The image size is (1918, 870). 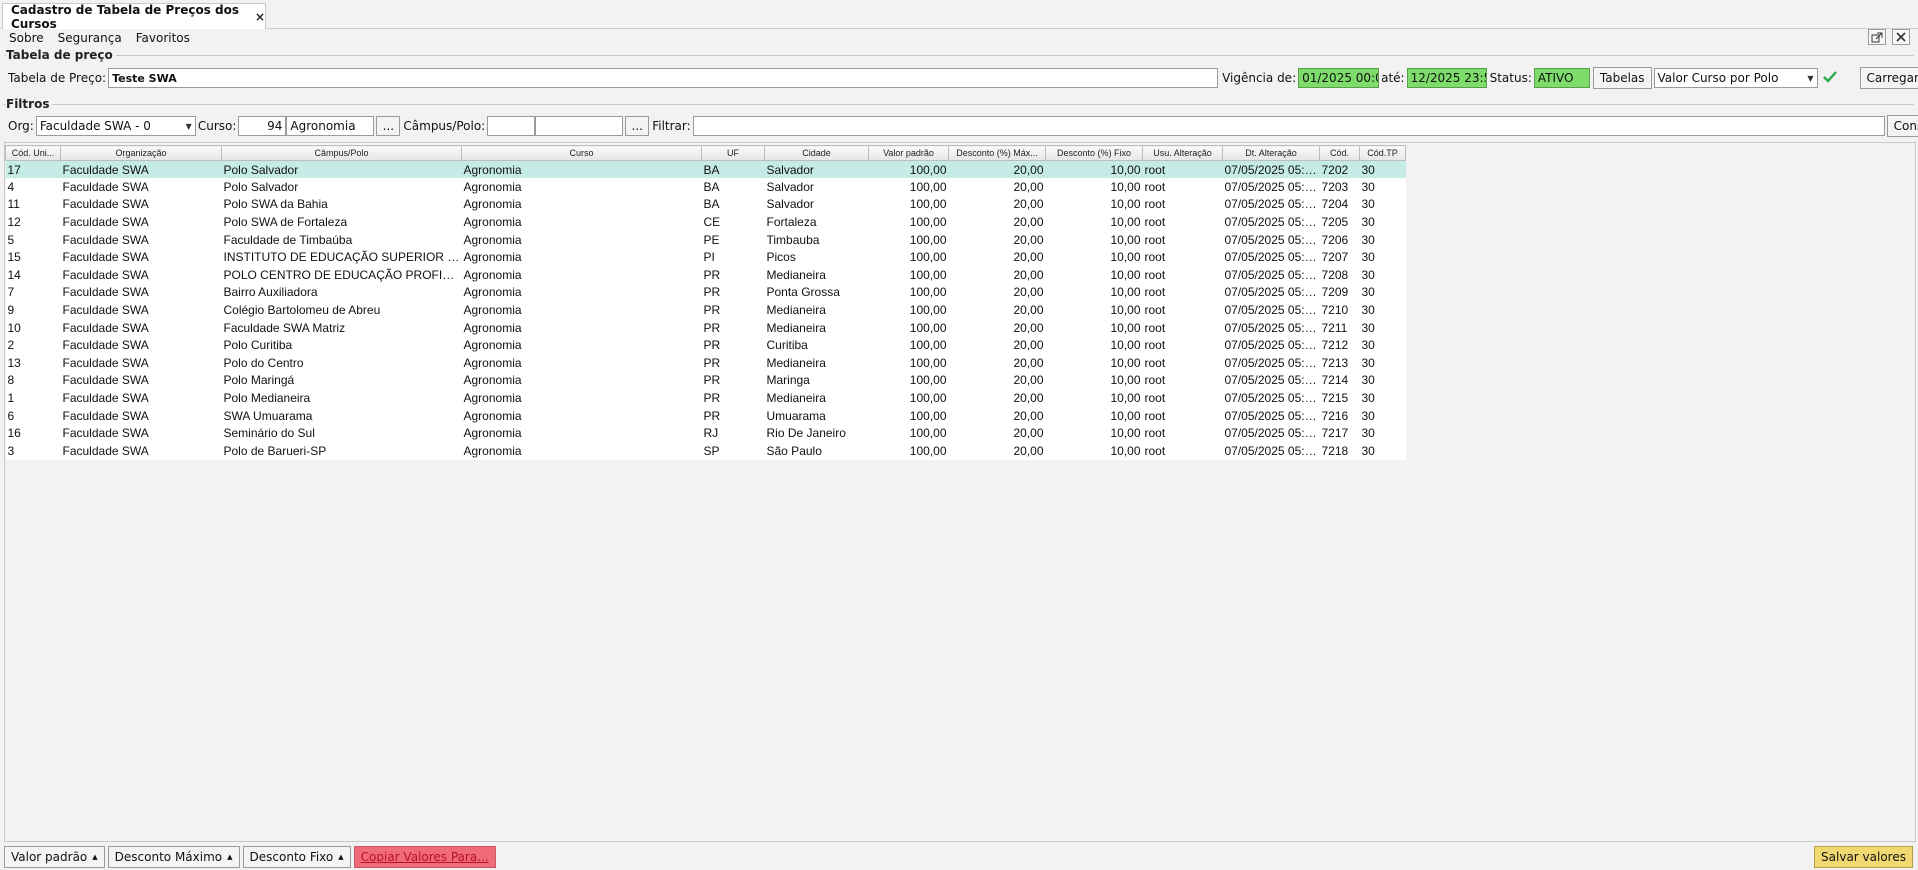 What do you see at coordinates (341, 380) in the screenshot?
I see `cell-campus-polo: Polo Maringá` at bounding box center [341, 380].